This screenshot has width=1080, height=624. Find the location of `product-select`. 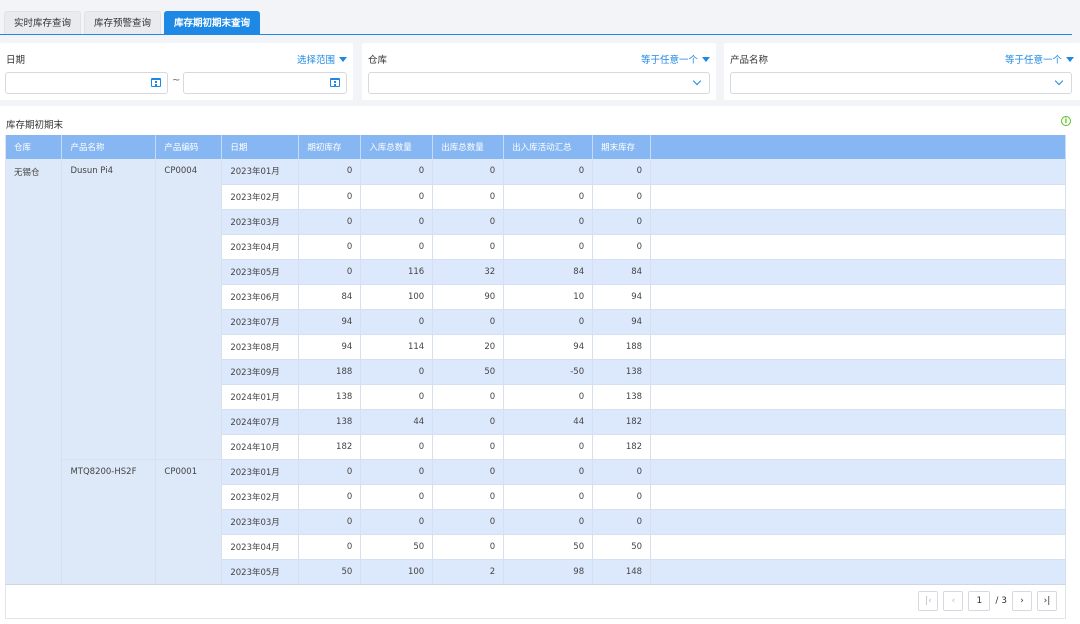

product-select is located at coordinates (901, 83).